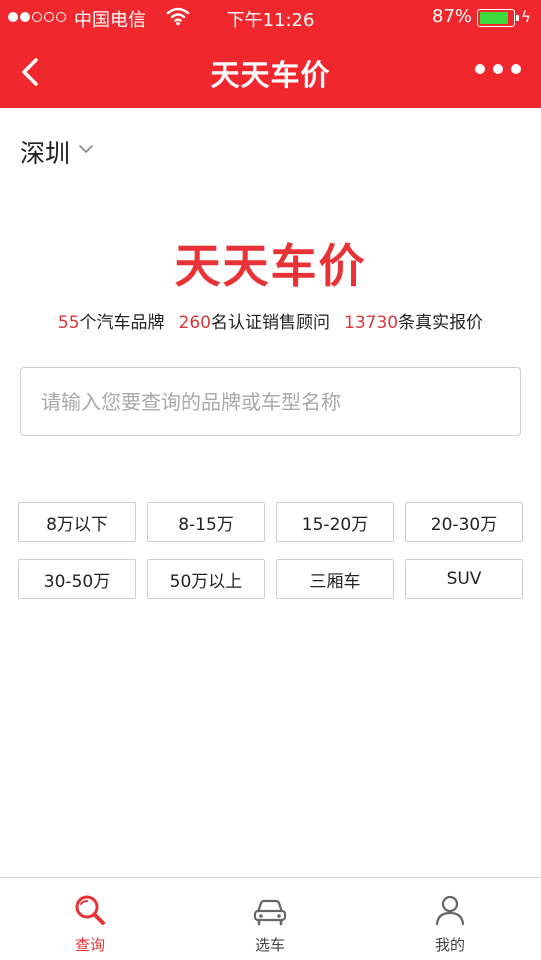  I want to click on chevron-down-icon, so click(86, 149).